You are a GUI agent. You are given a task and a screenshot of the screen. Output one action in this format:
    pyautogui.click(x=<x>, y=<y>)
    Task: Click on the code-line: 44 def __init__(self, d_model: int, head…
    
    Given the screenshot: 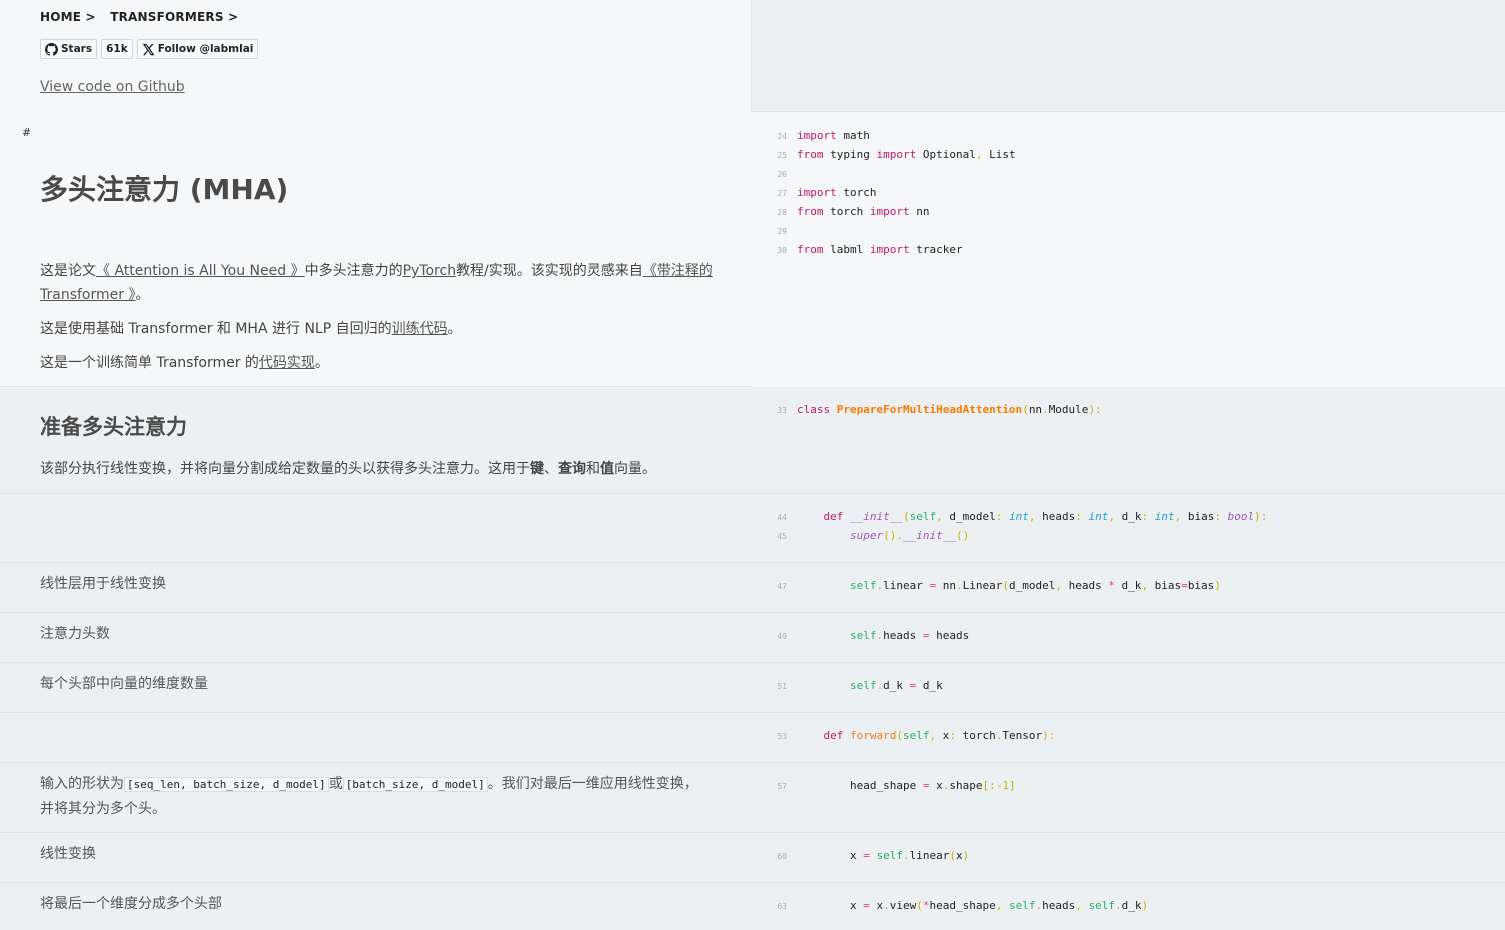 What is the action you would take?
    pyautogui.click(x=1009, y=516)
    